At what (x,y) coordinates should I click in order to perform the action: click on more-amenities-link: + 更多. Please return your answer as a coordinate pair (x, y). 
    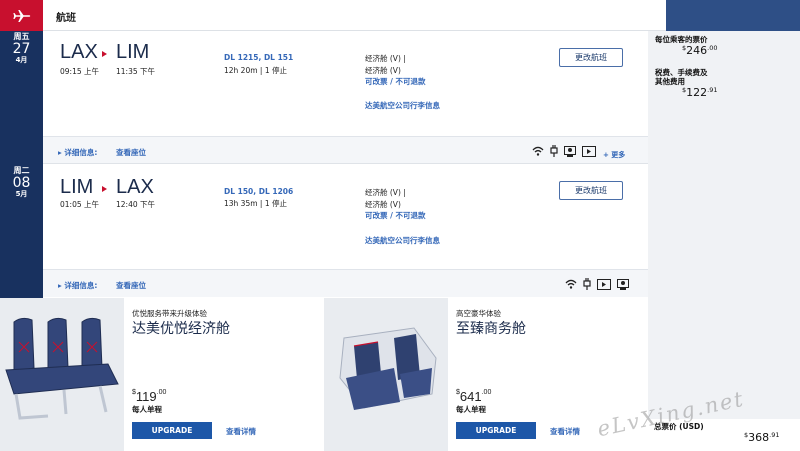
    Looking at the image, I should click on (614, 155).